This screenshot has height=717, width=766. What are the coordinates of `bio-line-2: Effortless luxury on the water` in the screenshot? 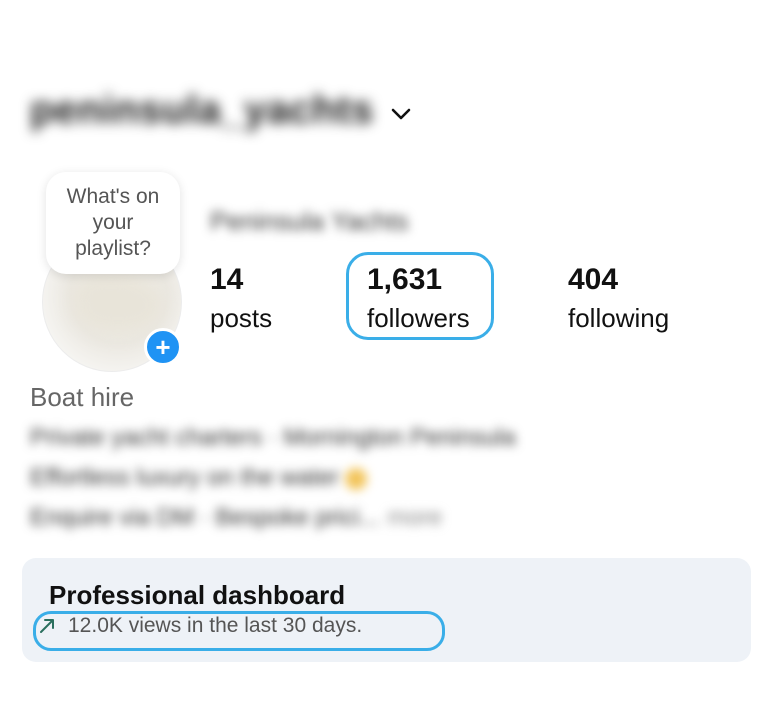 It's located at (199, 478).